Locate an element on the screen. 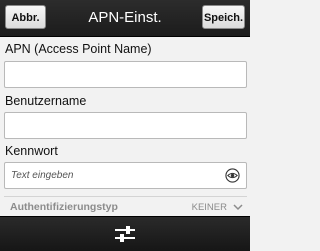 The width and height of the screenshot is (320, 251). auth-type-label: Authentifizierungstyp is located at coordinates (64, 207).